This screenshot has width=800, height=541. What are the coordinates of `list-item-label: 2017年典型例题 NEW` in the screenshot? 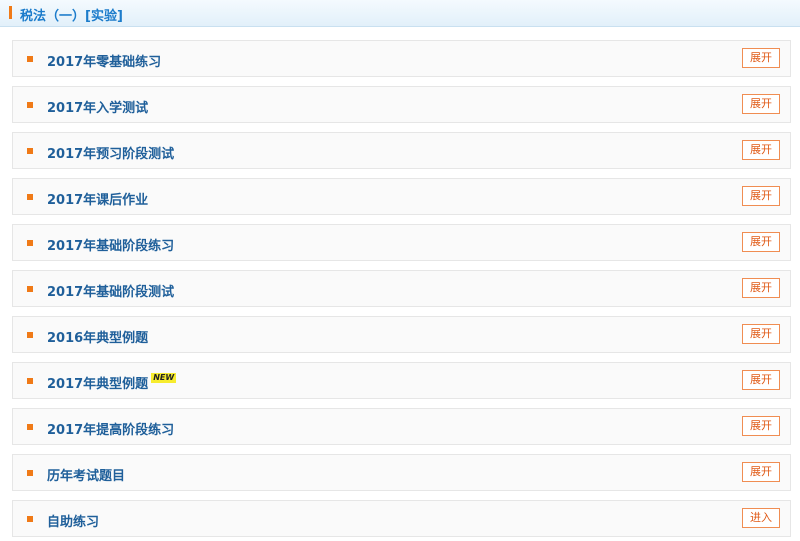 It's located at (112, 382).